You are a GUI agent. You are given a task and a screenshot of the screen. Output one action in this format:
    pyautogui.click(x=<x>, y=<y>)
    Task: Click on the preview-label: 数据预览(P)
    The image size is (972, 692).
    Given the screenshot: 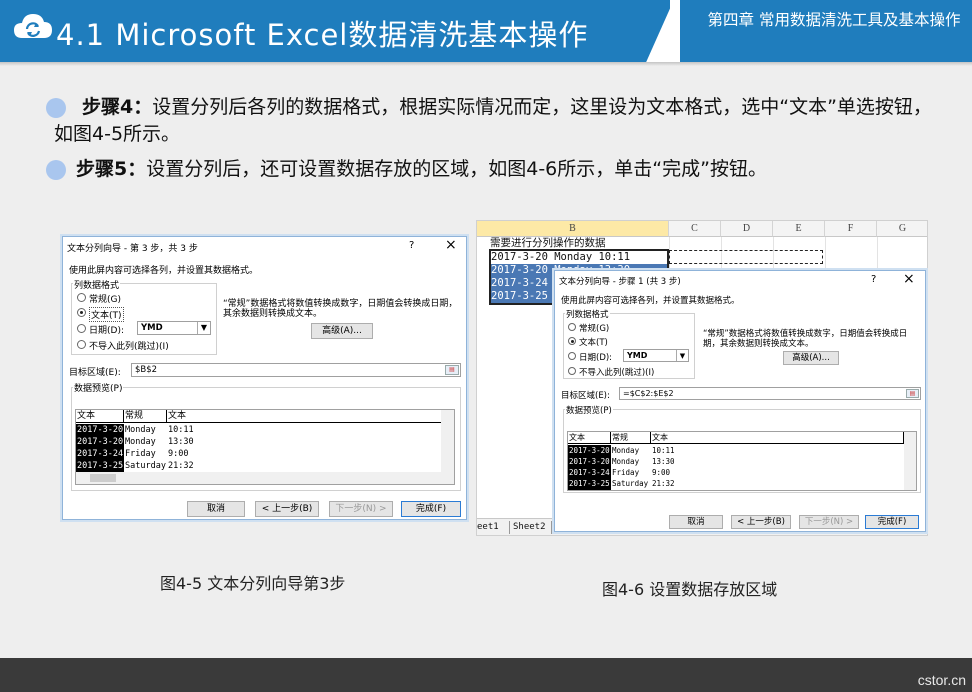 What is the action you would take?
    pyautogui.click(x=98, y=387)
    